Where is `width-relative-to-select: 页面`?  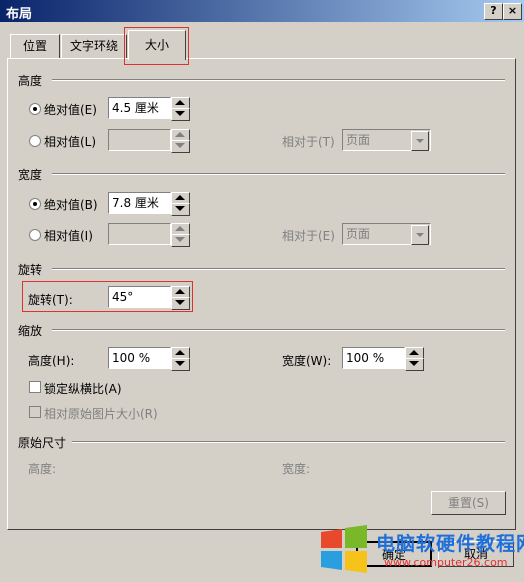 width-relative-to-select: 页面 is located at coordinates (386, 234).